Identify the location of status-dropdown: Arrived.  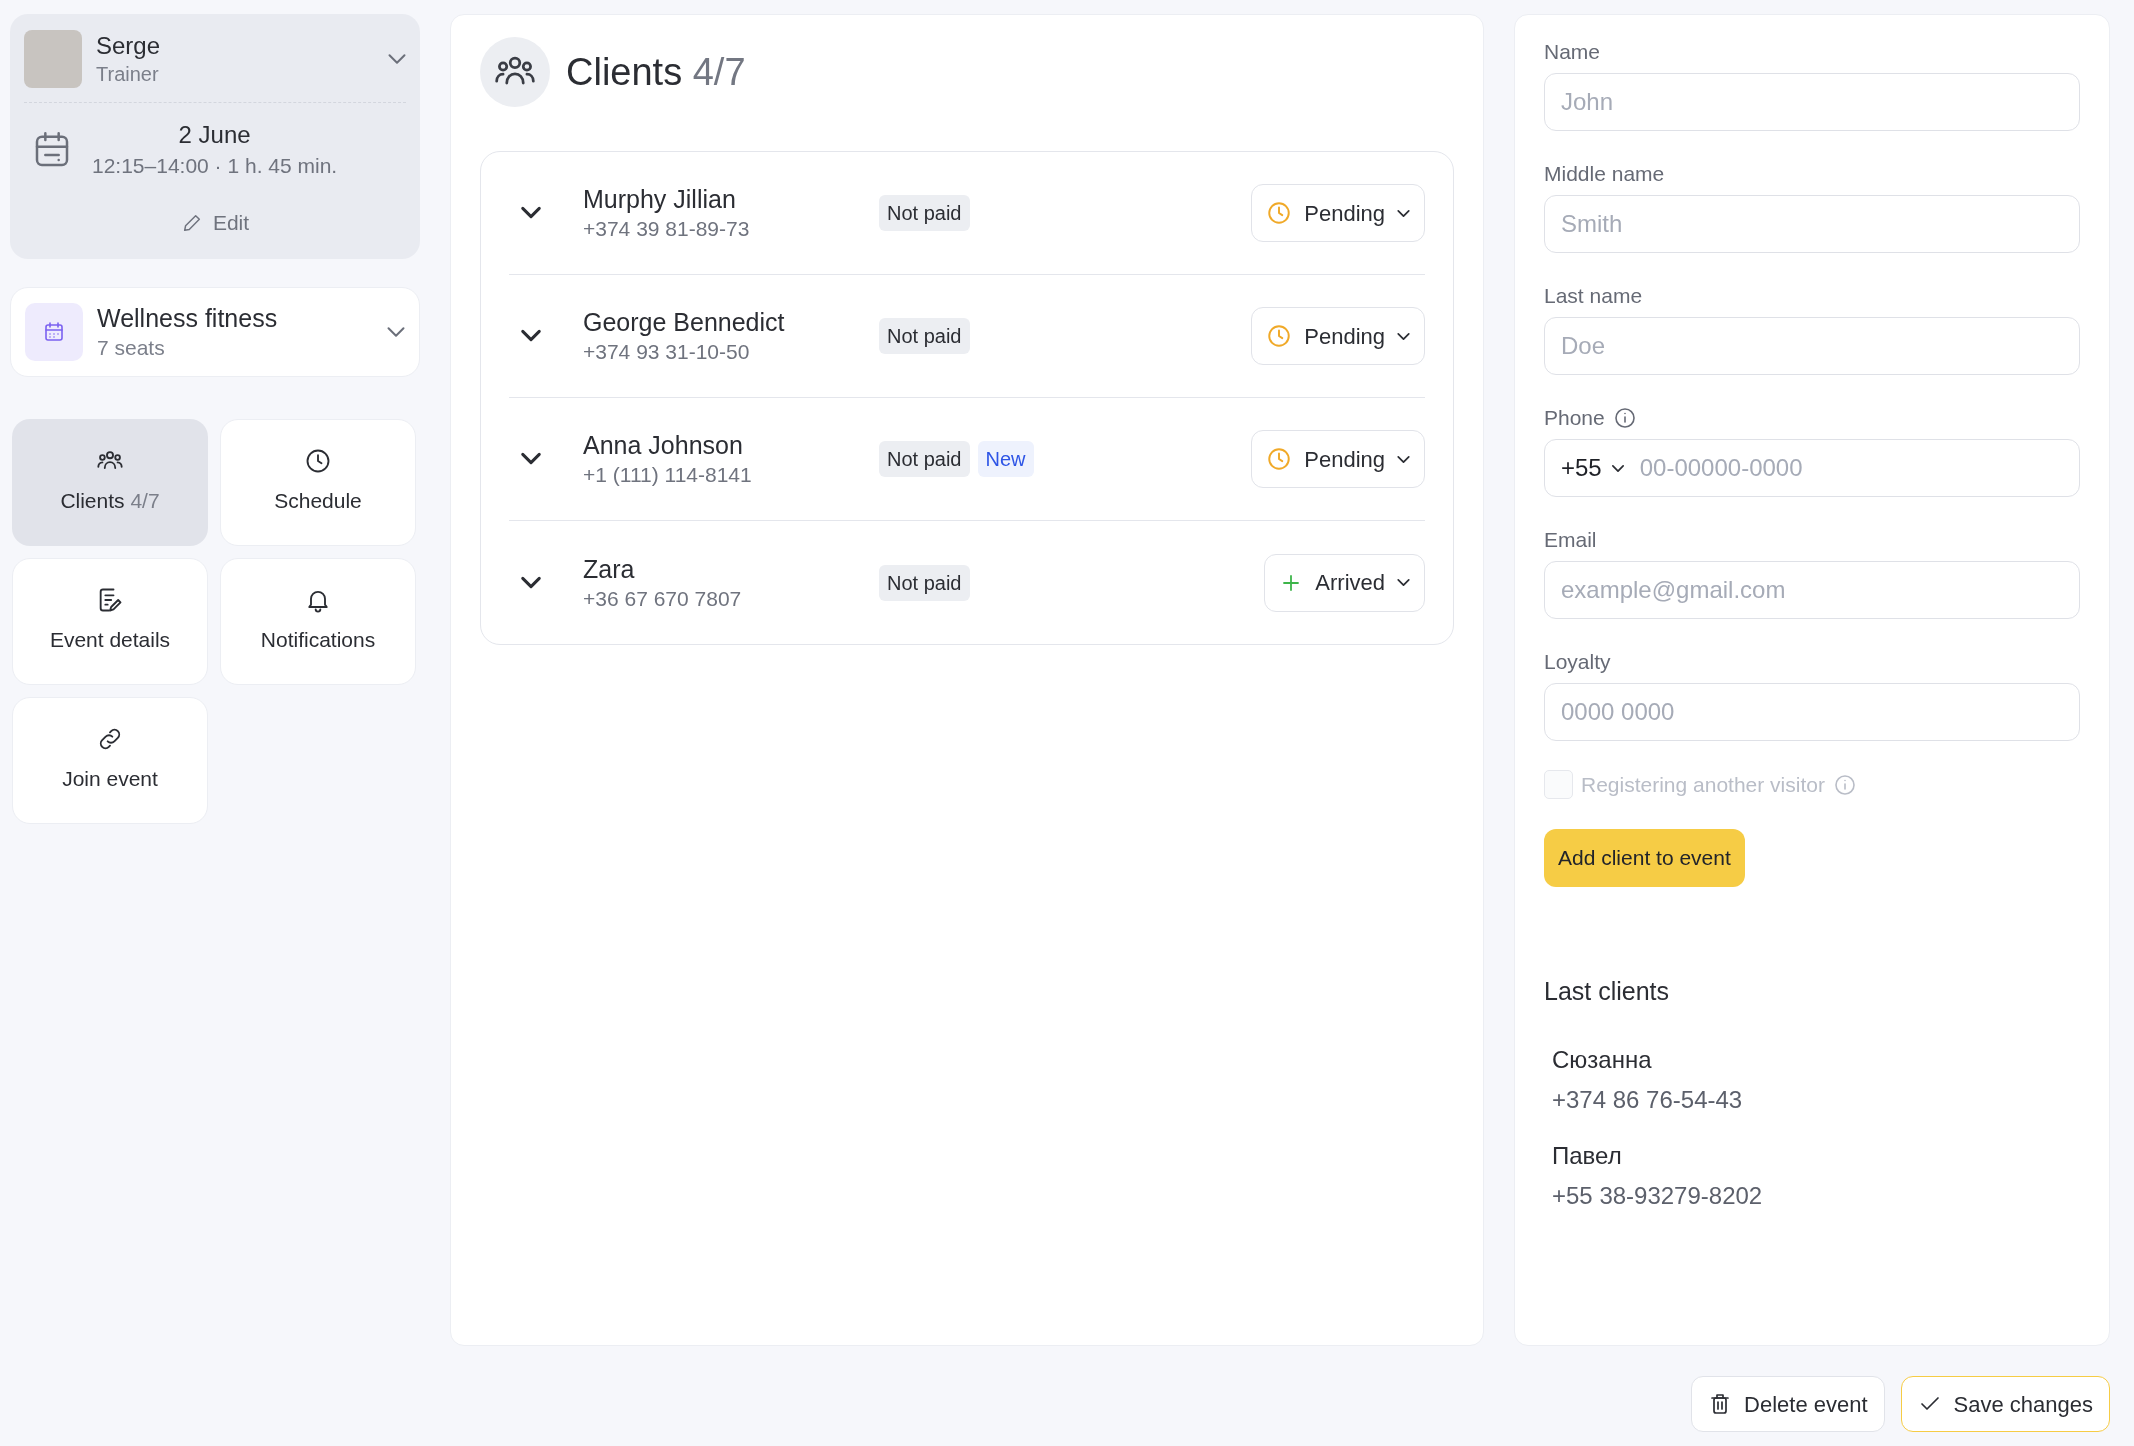
(1344, 582).